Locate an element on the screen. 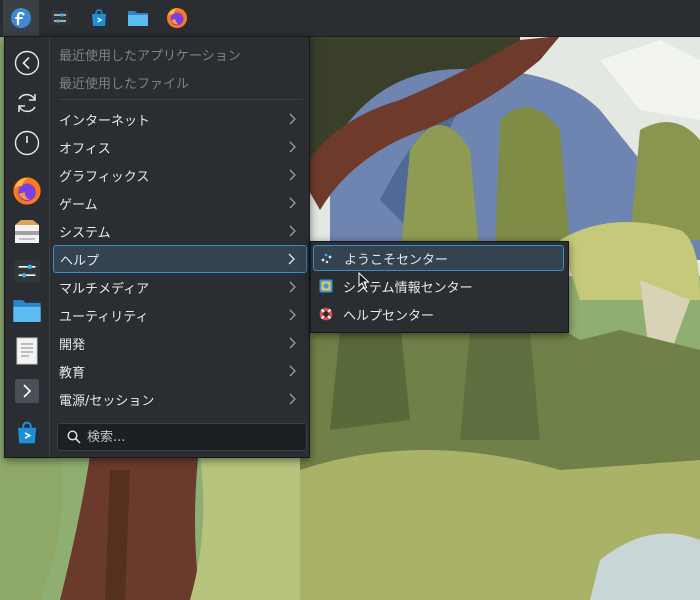 Image resolution: width=700 pixels, height=600 pixels. back-button is located at coordinates (27, 63).